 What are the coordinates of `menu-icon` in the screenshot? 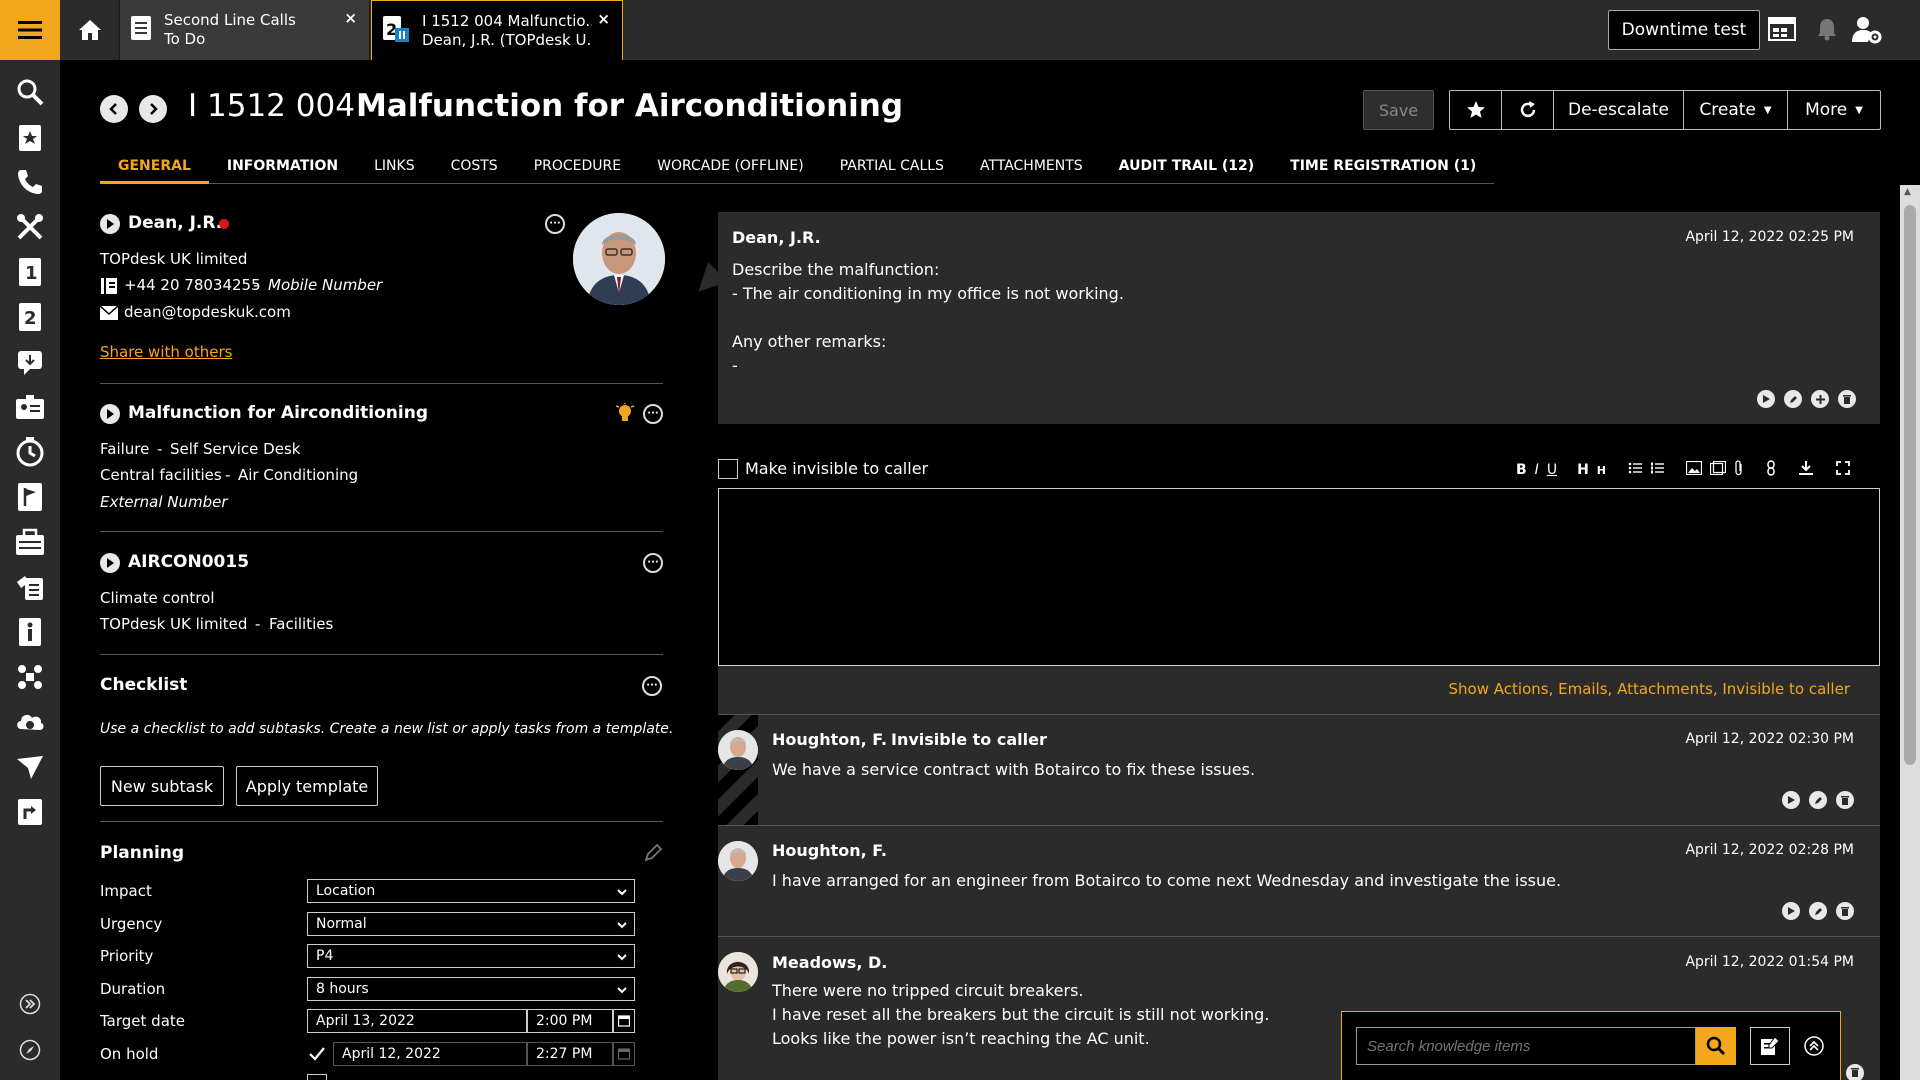 It's located at (30, 30).